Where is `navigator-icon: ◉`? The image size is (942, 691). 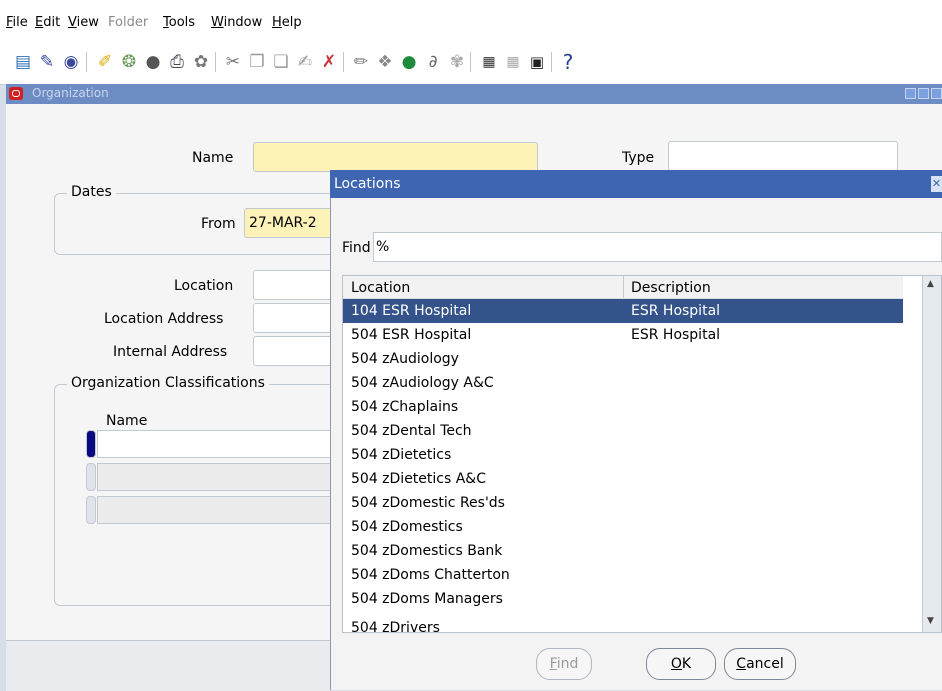 navigator-icon: ◉ is located at coordinates (71, 62).